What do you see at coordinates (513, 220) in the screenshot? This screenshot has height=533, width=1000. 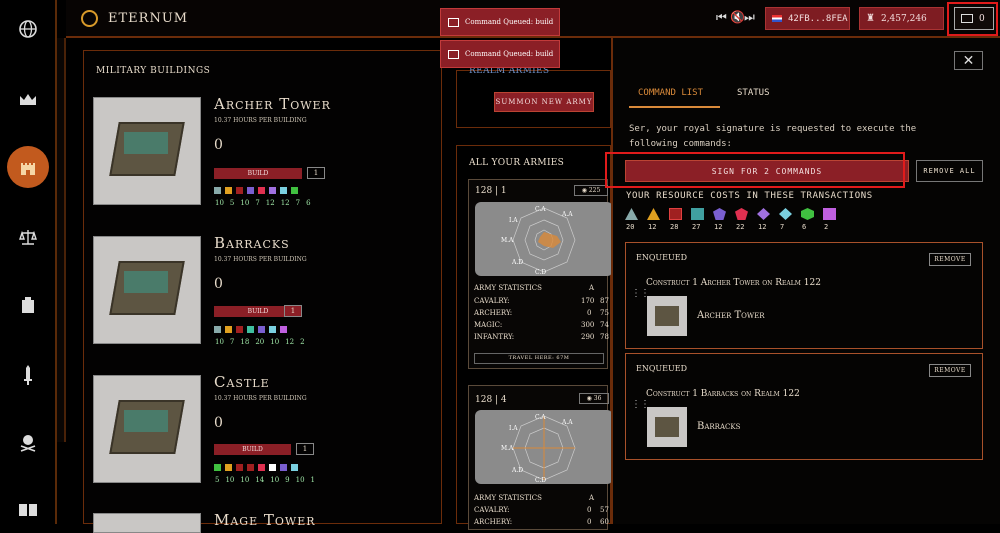 I see `radar-label: I.A` at bounding box center [513, 220].